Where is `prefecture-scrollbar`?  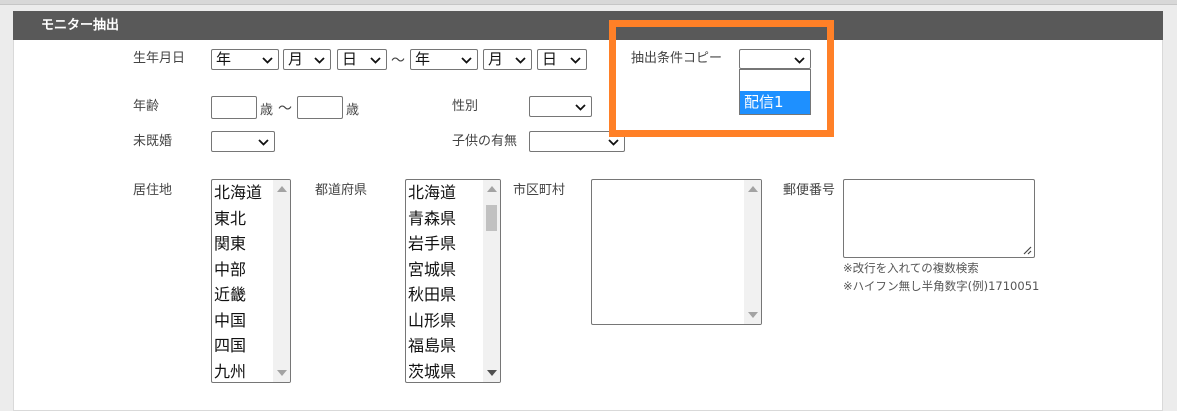
prefecture-scrollbar is located at coordinates (491, 281).